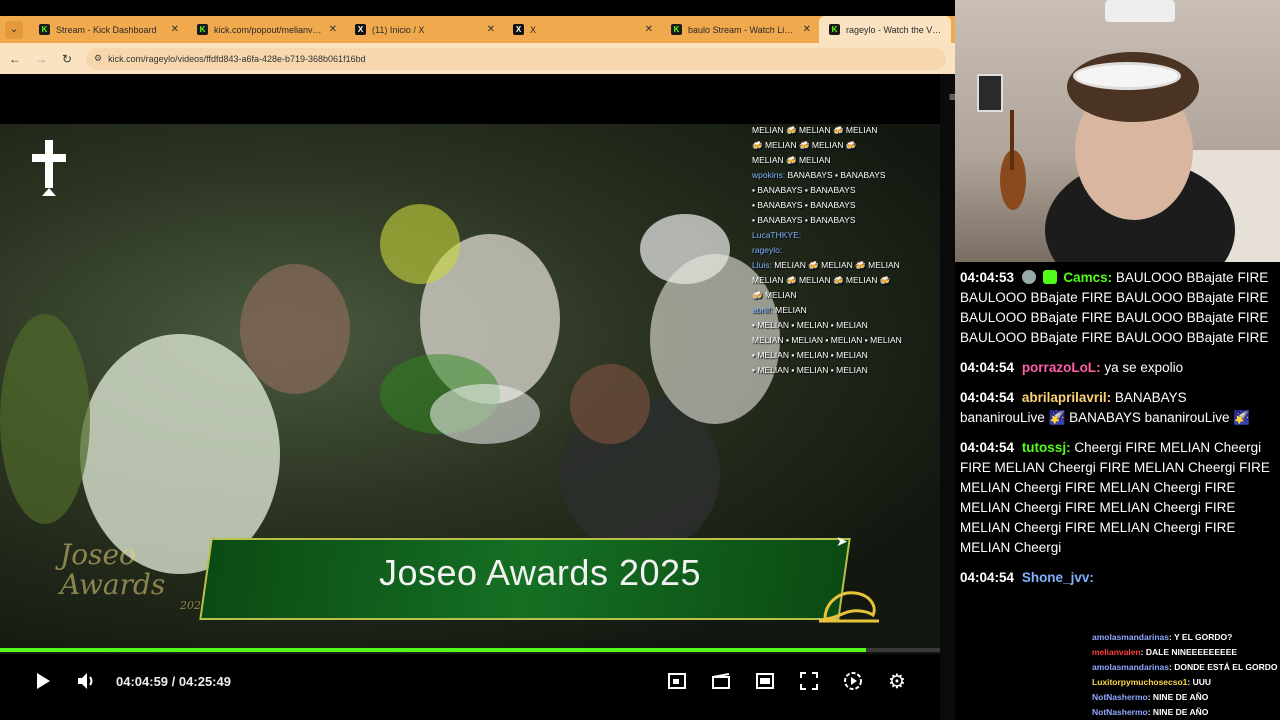 This screenshot has width=1280, height=720. What do you see at coordinates (1120, 697) in the screenshot?
I see `mini-chat-username: NotNashermo` at bounding box center [1120, 697].